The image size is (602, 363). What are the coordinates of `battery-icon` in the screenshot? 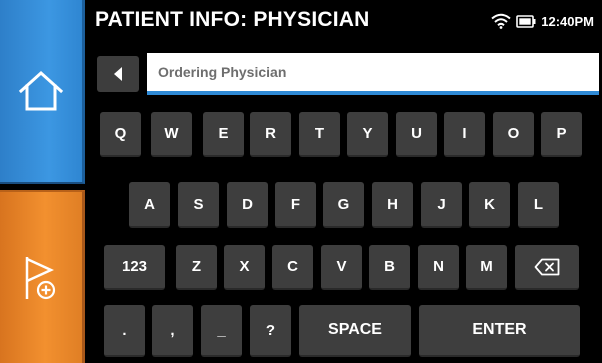 It's located at (526, 21).